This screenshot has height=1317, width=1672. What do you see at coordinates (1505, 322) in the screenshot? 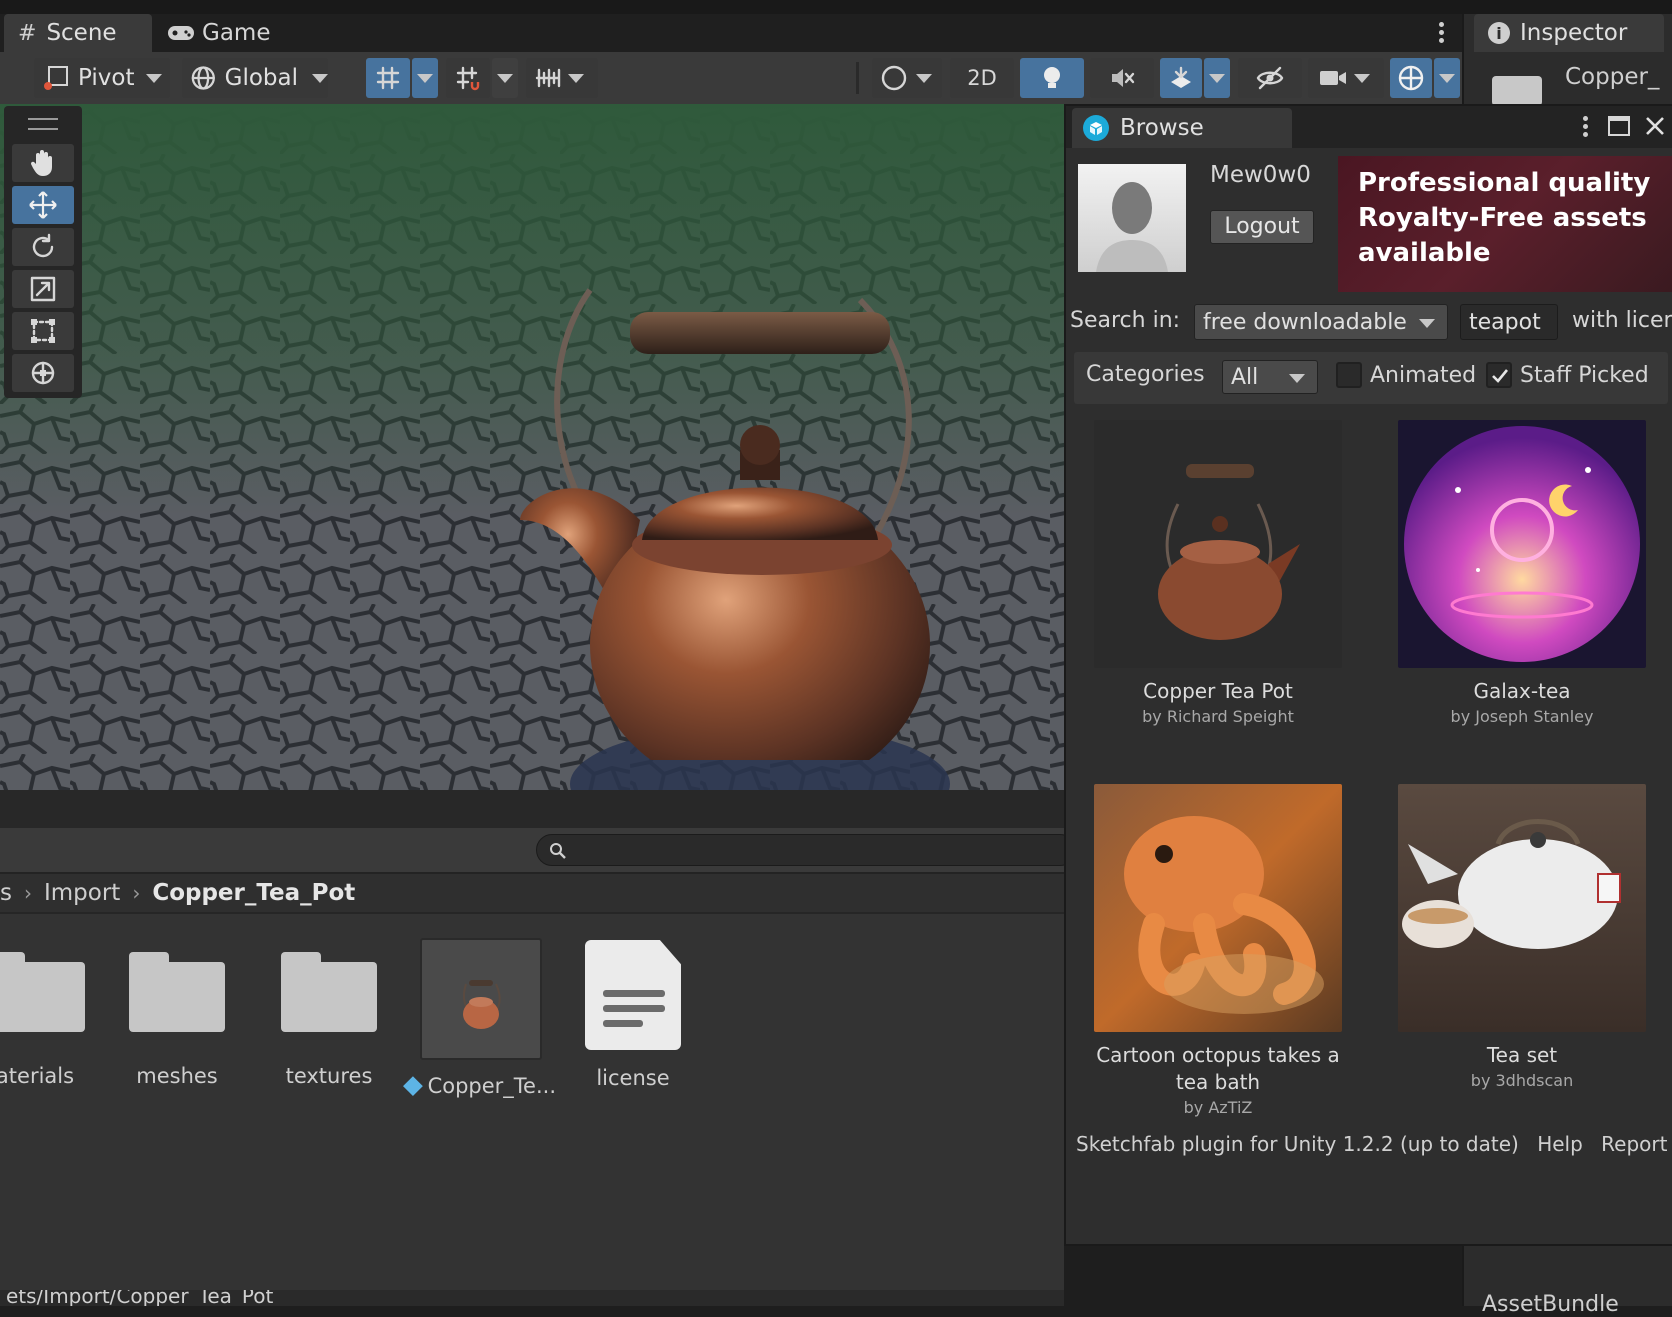
I see `query-value: teapot` at bounding box center [1505, 322].